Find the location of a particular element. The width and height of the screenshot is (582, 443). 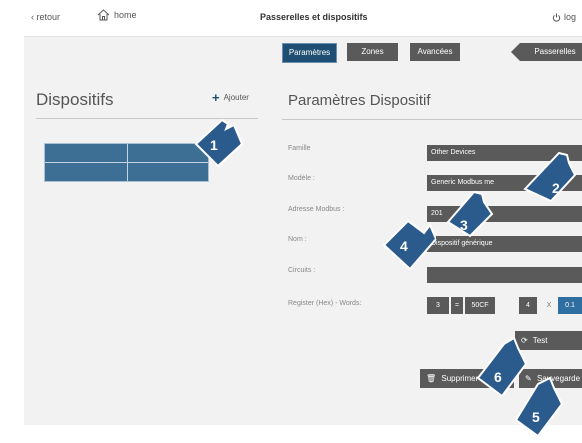

callout-number: 4 is located at coordinates (404, 246).